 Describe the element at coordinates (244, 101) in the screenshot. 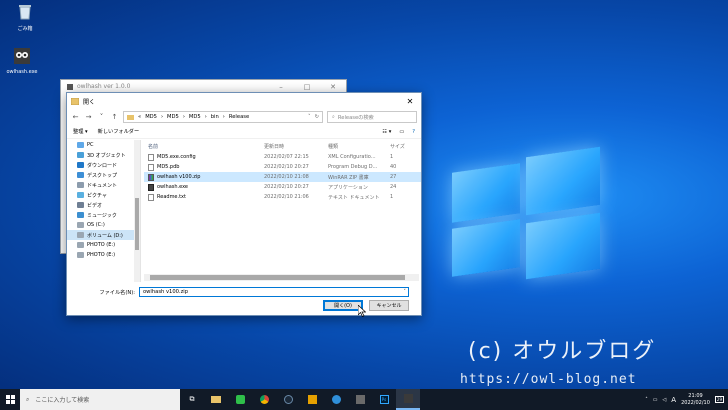

I see `dialog-titlebar: 開く ✕` at that location.